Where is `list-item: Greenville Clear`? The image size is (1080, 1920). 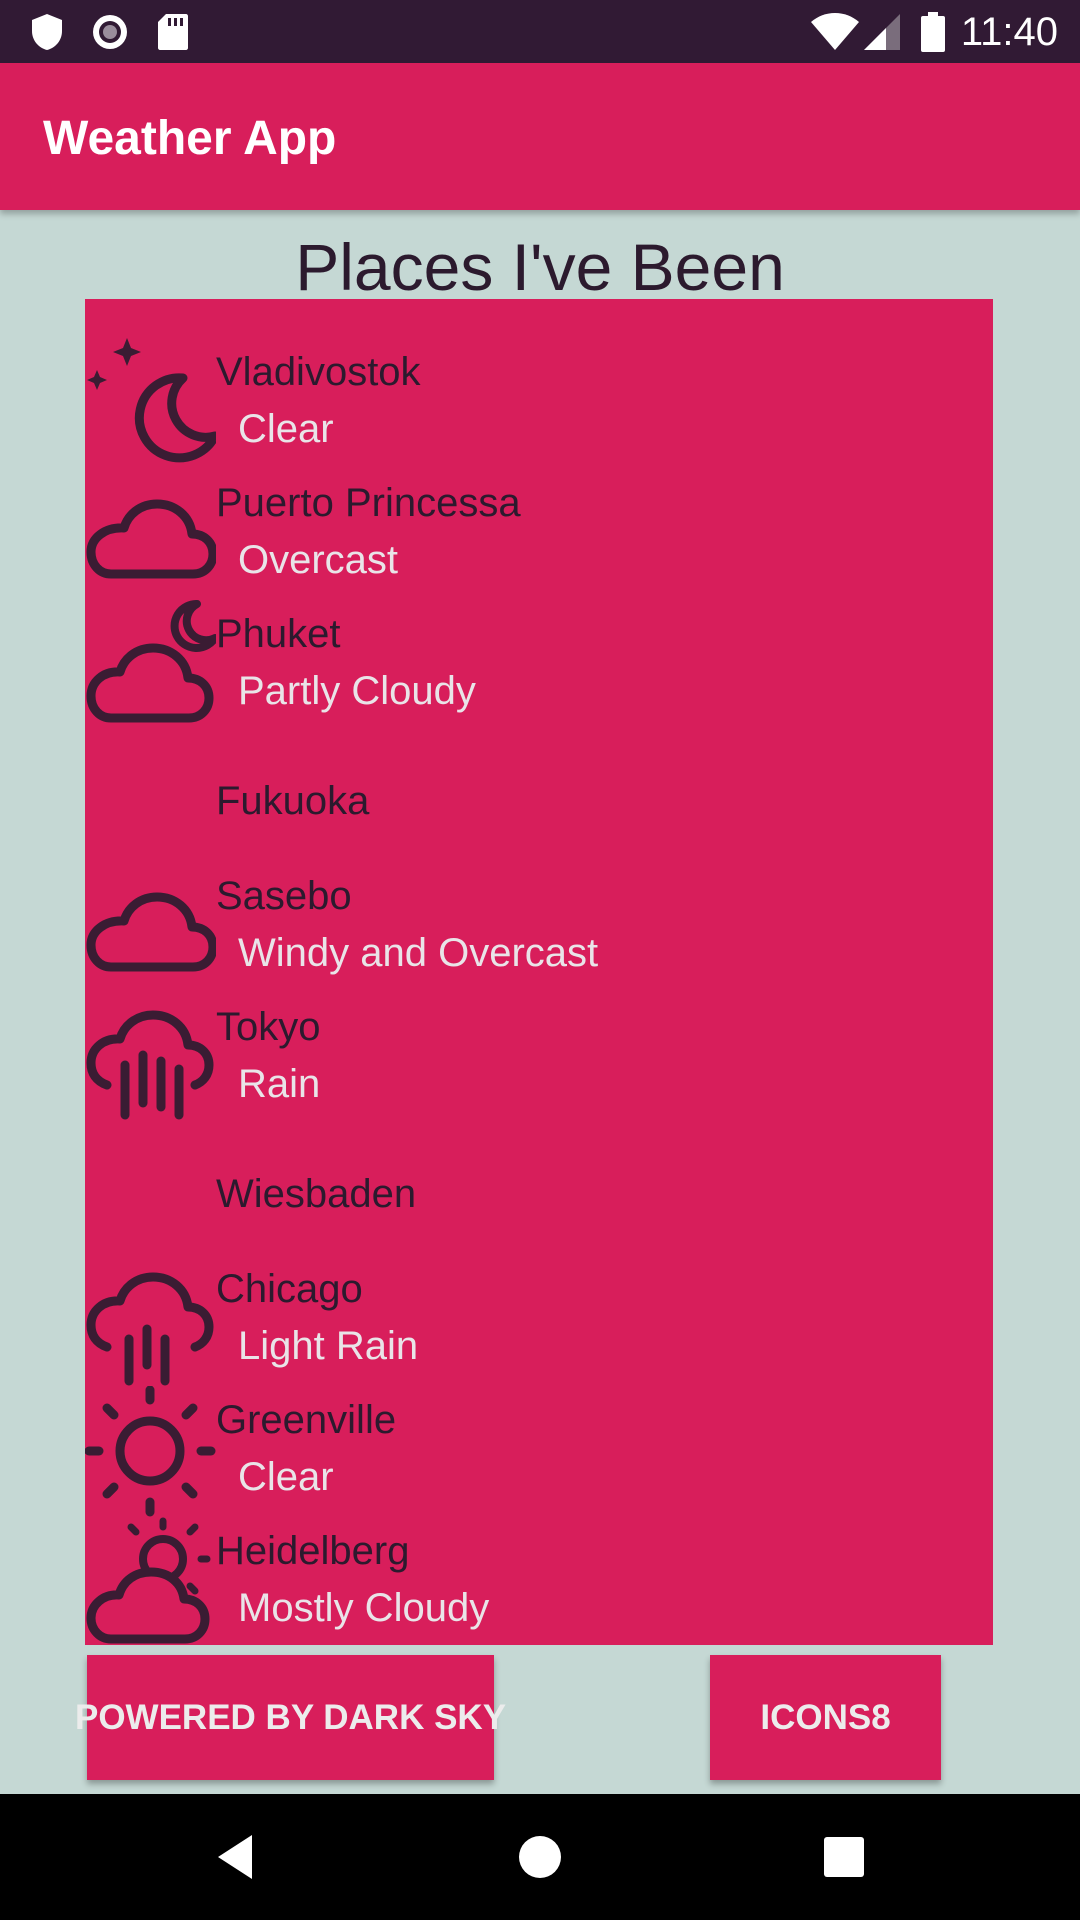
list-item: Greenville Clear is located at coordinates (539, 1451).